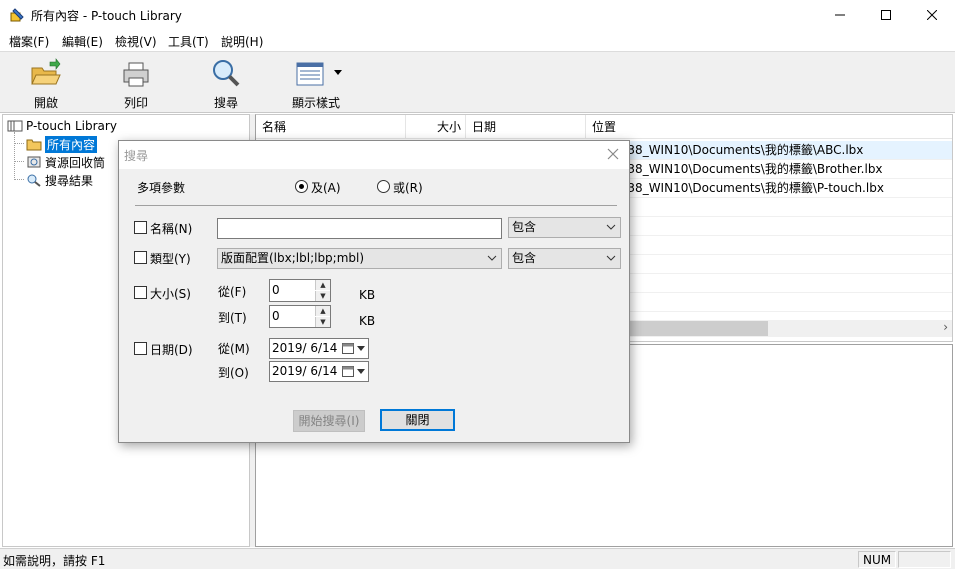 The image size is (955, 569). What do you see at coordinates (367, 321) in the screenshot?
I see `size-to-unit: KB` at bounding box center [367, 321].